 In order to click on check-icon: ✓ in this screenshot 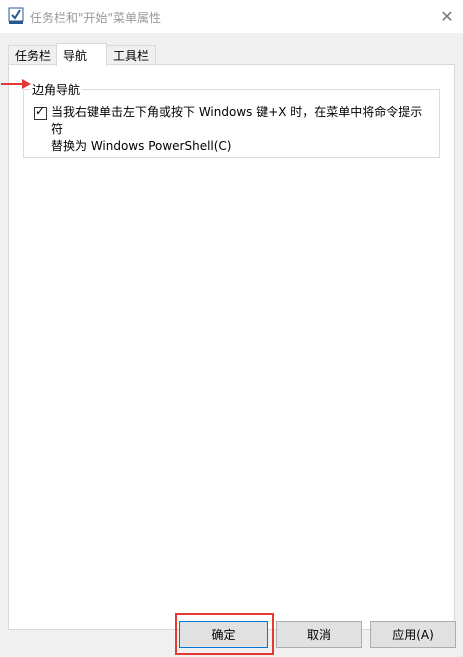, I will do `click(40, 111)`.